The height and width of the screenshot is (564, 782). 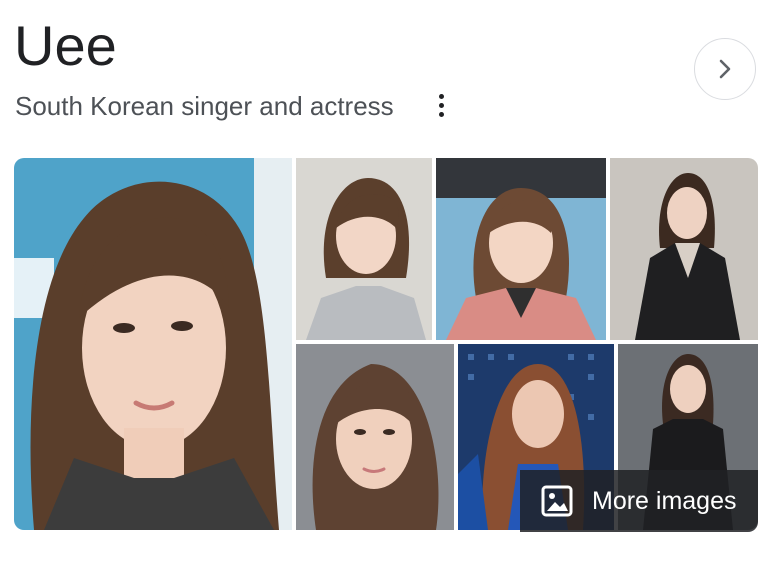 What do you see at coordinates (684, 249) in the screenshot?
I see `photo-4-black-jacket` at bounding box center [684, 249].